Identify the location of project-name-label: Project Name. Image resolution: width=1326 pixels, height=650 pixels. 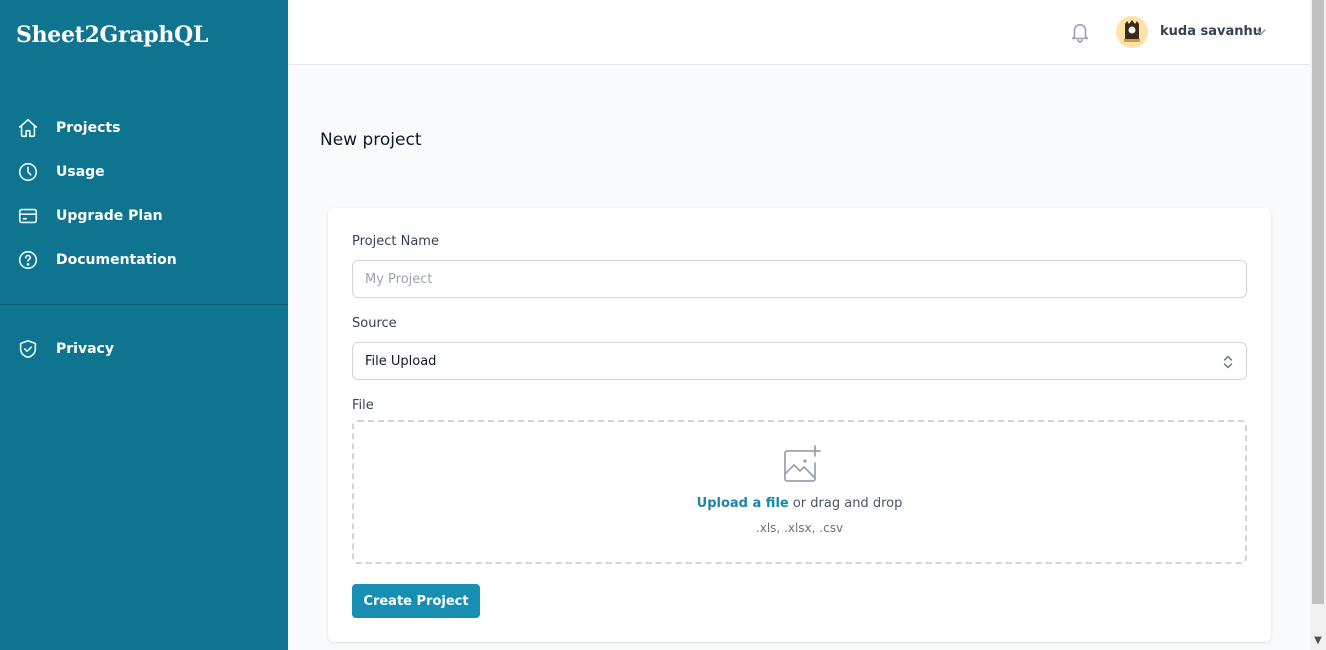
(395, 241).